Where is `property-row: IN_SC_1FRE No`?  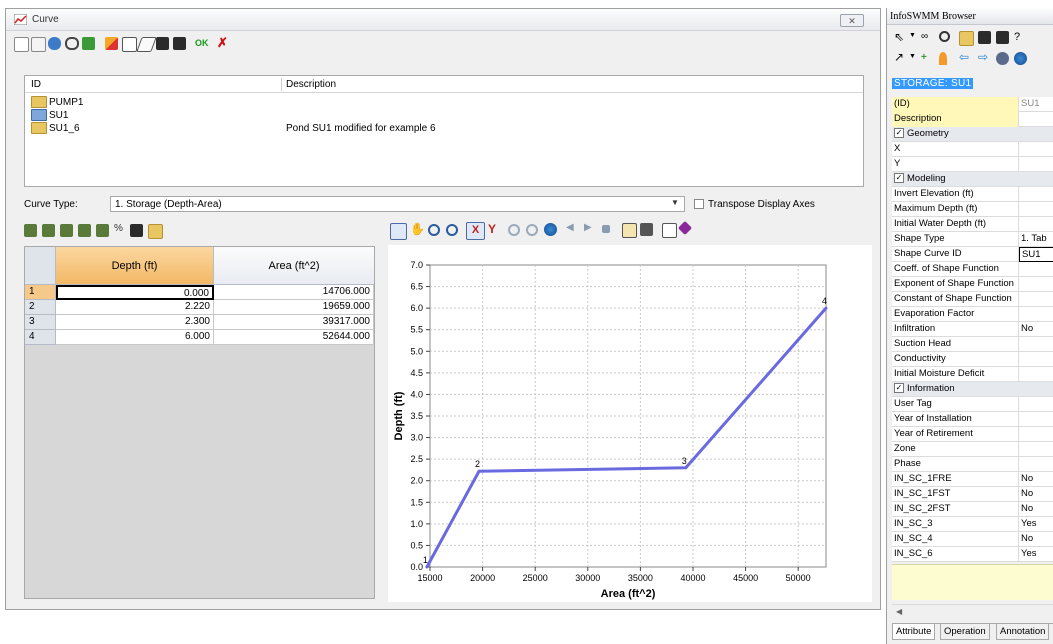 property-row: IN_SC_1FRE No is located at coordinates (972, 479).